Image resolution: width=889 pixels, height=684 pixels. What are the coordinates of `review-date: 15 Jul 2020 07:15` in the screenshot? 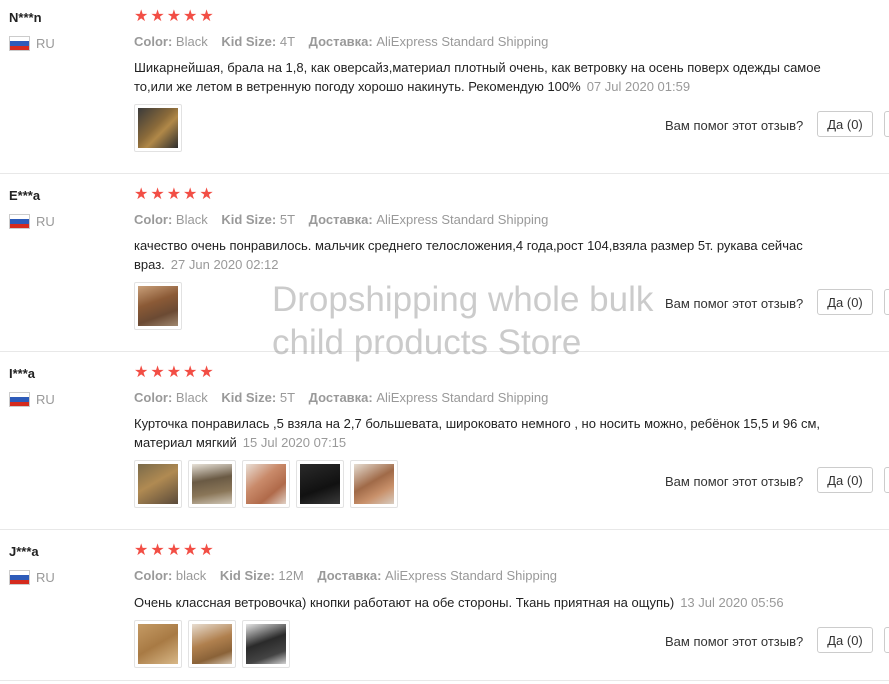 It's located at (294, 442).